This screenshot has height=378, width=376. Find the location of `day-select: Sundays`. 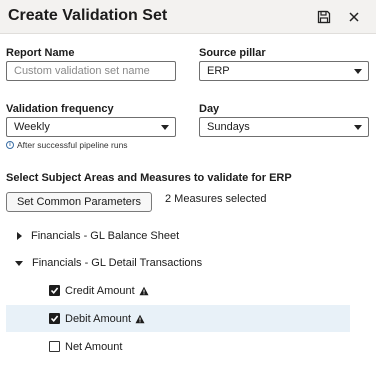

day-select: Sundays is located at coordinates (284, 127).